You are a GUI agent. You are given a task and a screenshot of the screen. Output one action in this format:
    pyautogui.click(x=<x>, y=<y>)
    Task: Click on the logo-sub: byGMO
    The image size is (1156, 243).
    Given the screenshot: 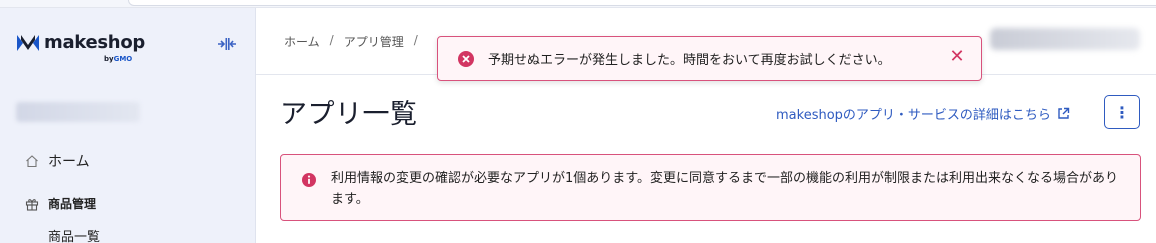 What is the action you would take?
    pyautogui.click(x=118, y=59)
    